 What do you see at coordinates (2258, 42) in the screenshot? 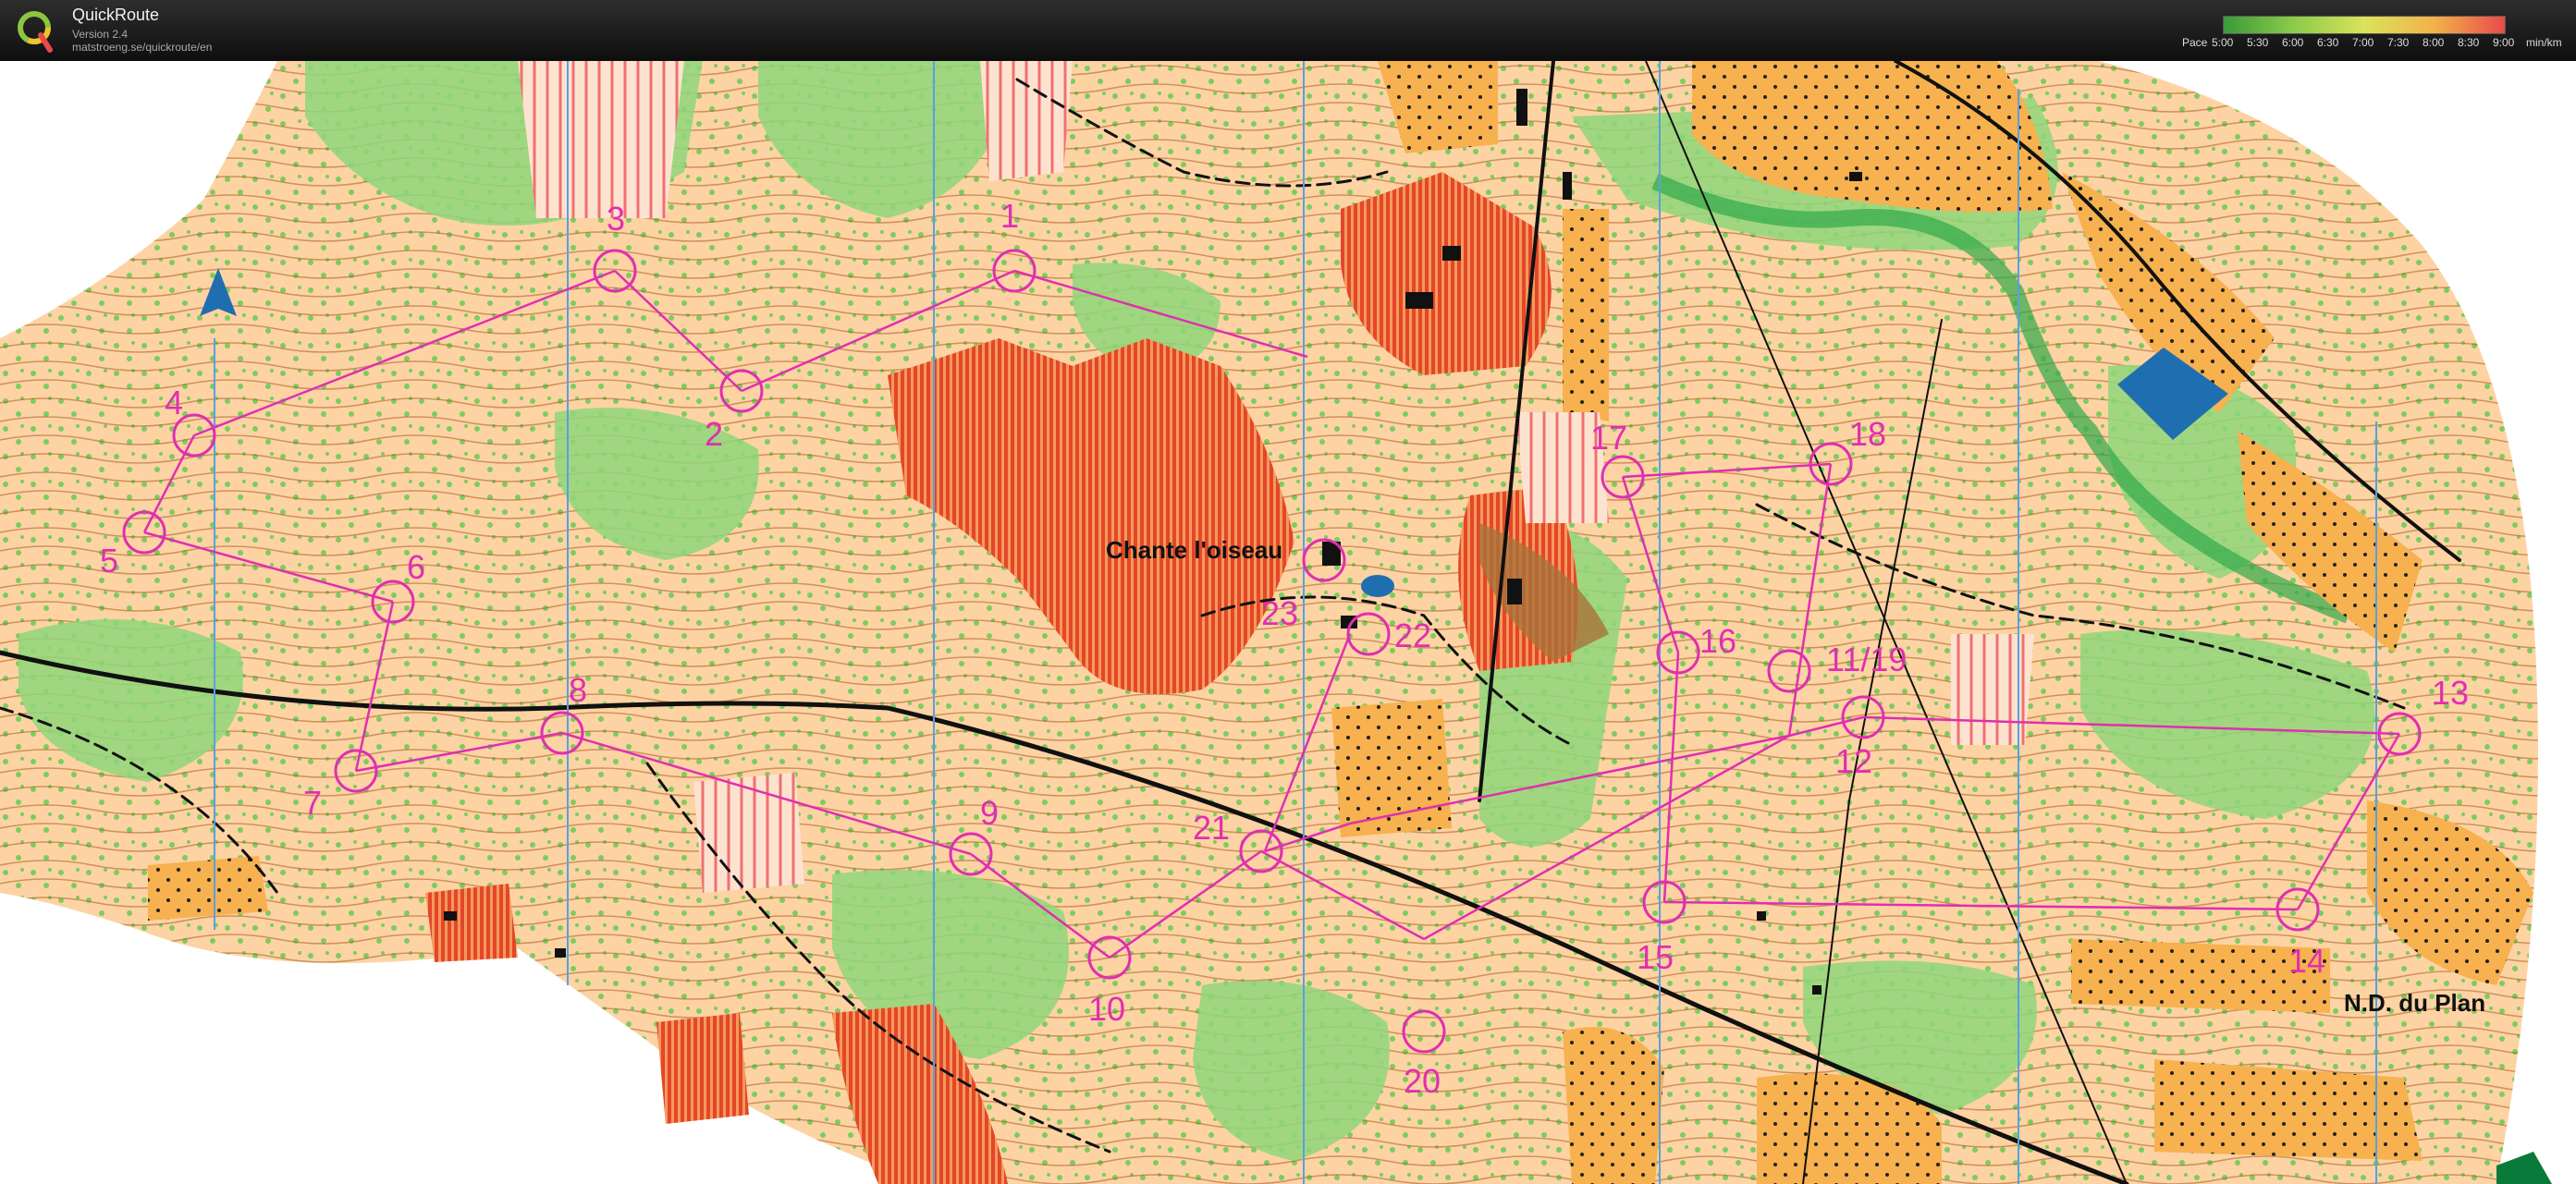
I see `pace-tick: 5:30` at bounding box center [2258, 42].